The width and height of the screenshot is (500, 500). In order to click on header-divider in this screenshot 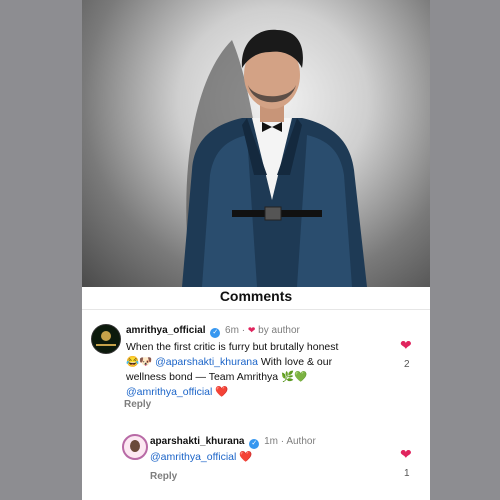, I will do `click(256, 309)`.